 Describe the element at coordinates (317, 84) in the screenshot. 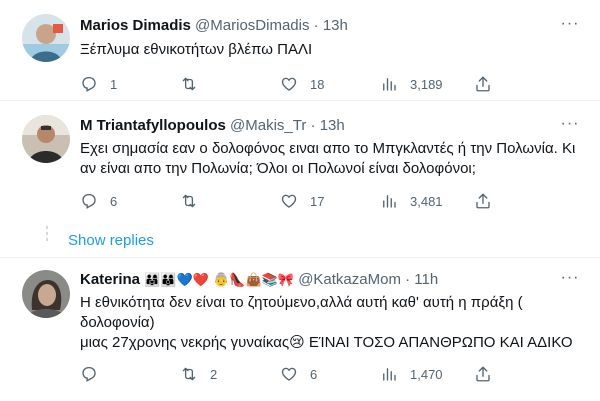

I see `like-count: 18` at that location.